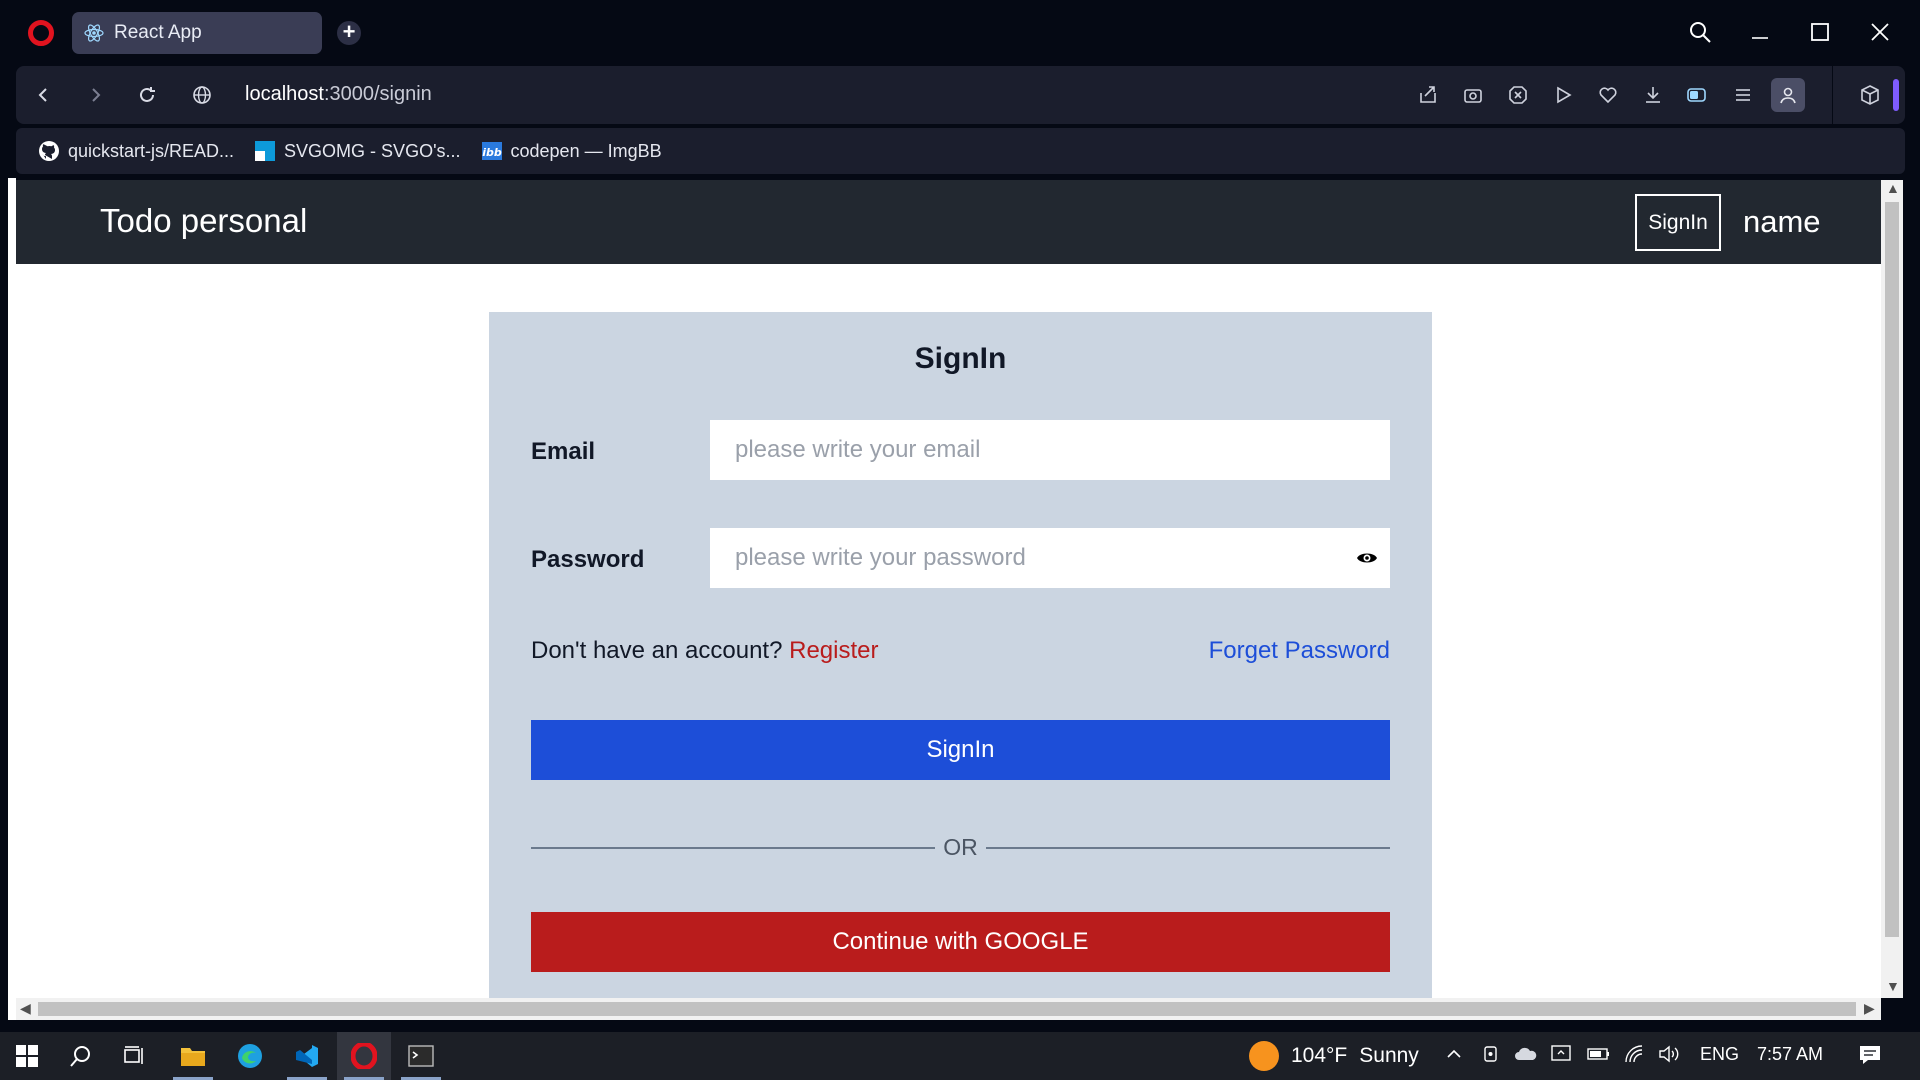  I want to click on profile-icon, so click(1788, 95).